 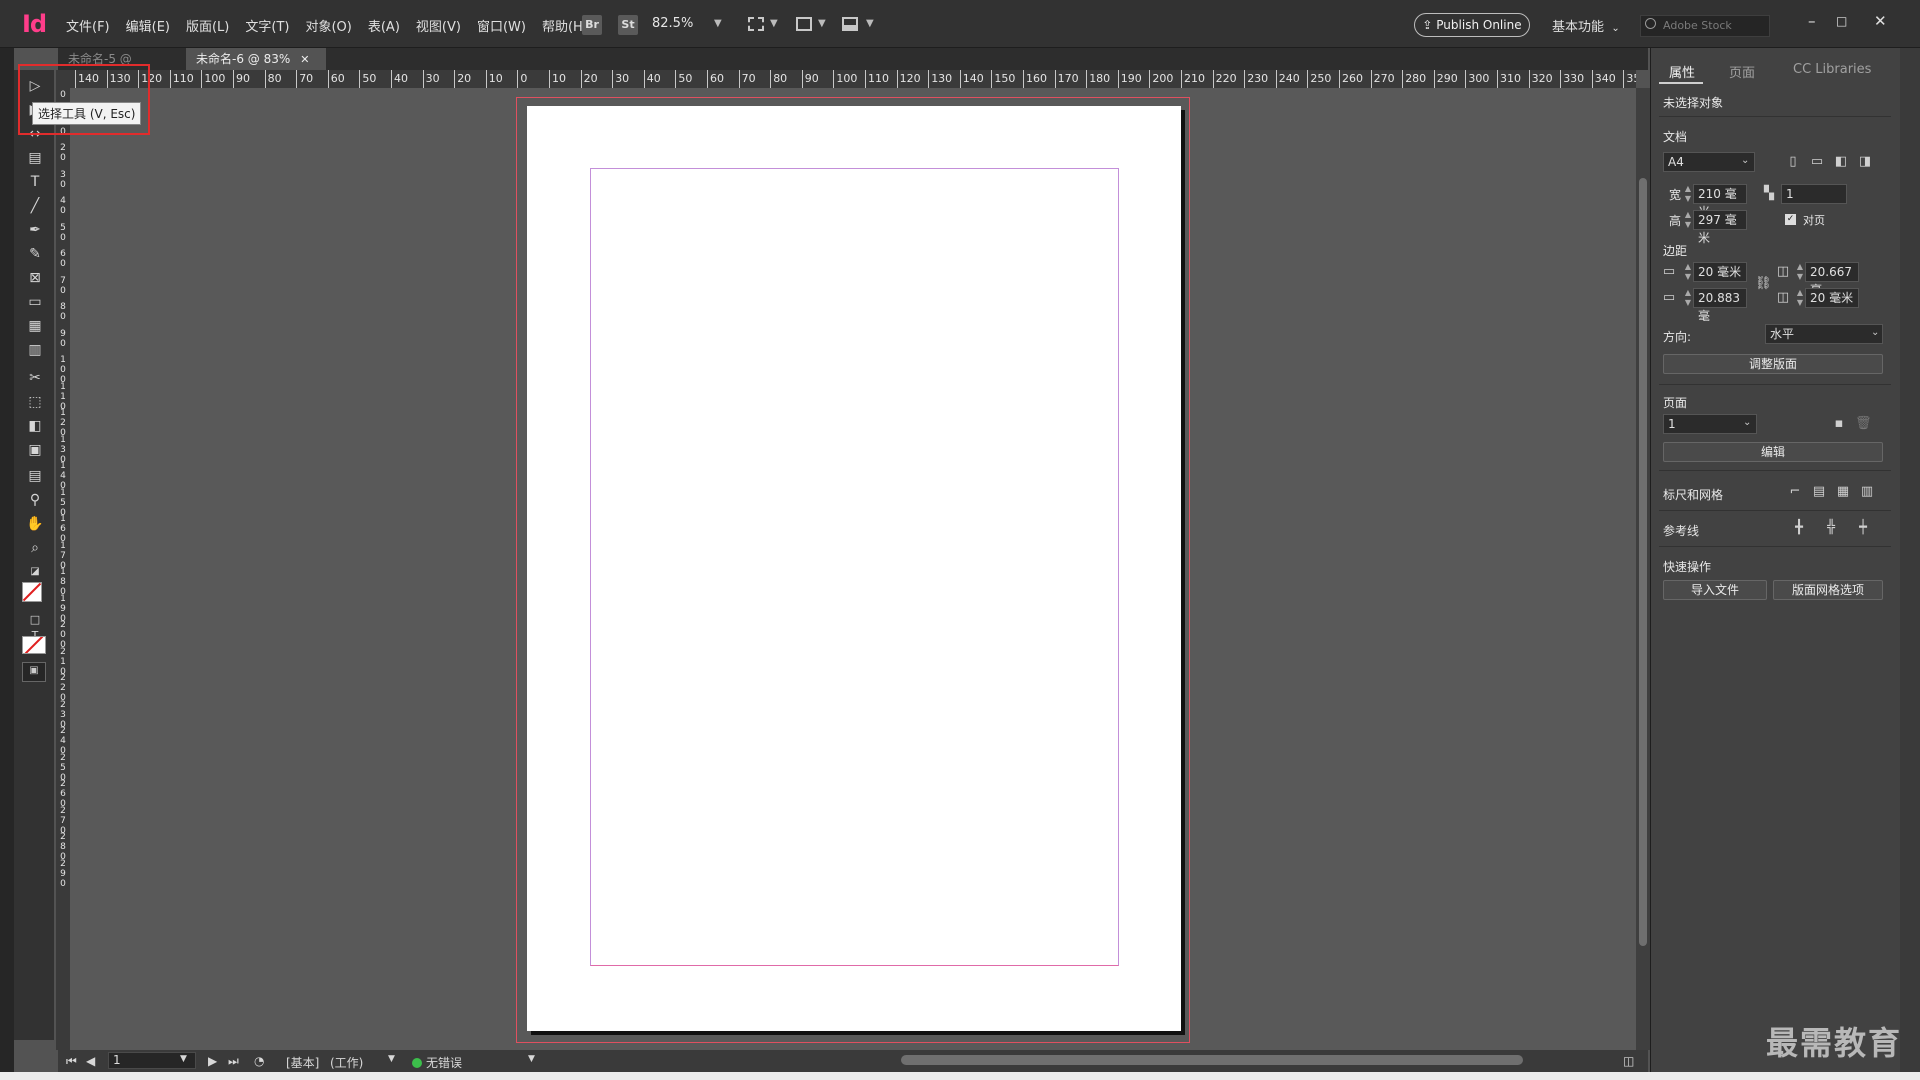 What do you see at coordinates (672, 23) in the screenshot?
I see `zoom-level: 82.5%` at bounding box center [672, 23].